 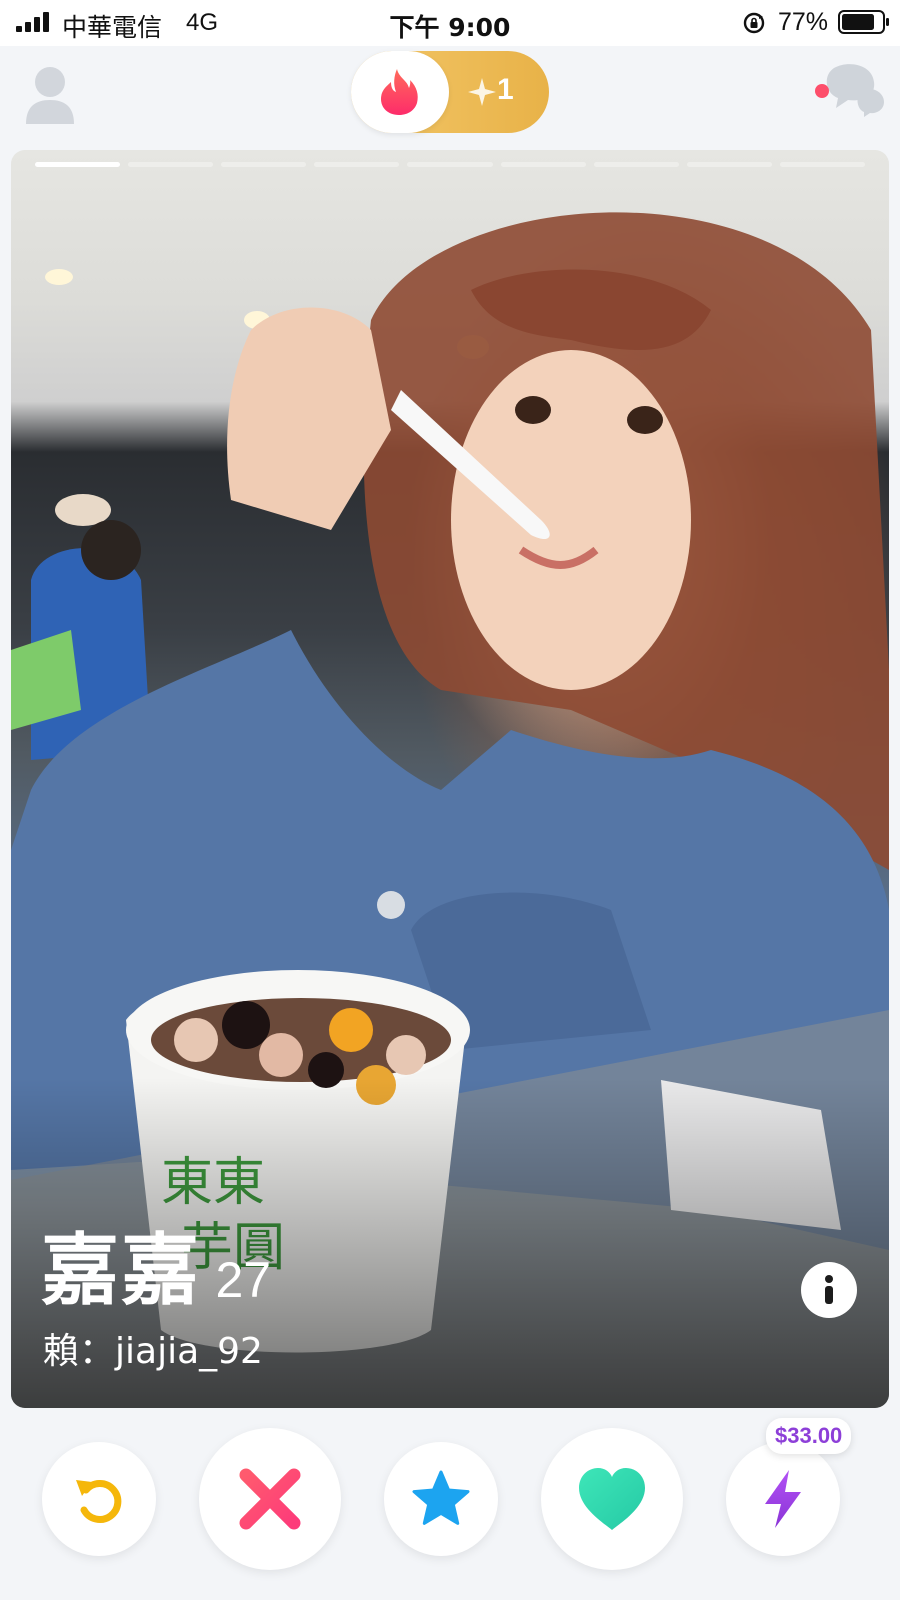 I want to click on profile-icon, so click(x=50, y=94).